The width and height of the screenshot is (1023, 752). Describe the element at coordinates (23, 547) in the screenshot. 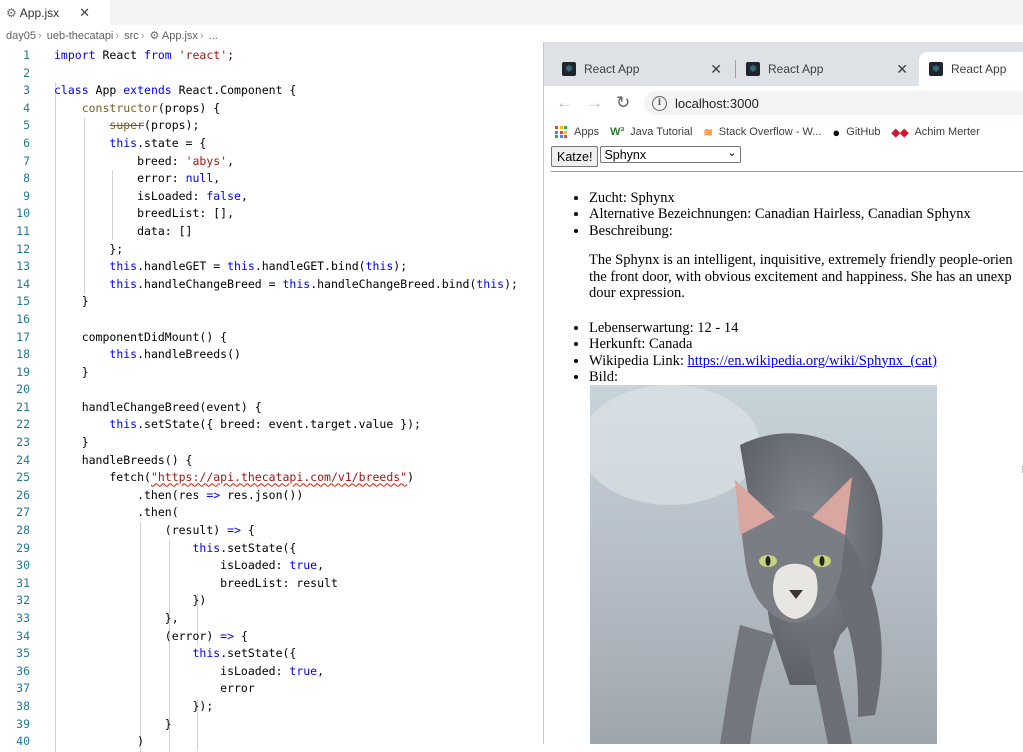

I see `line-number: 29` at that location.